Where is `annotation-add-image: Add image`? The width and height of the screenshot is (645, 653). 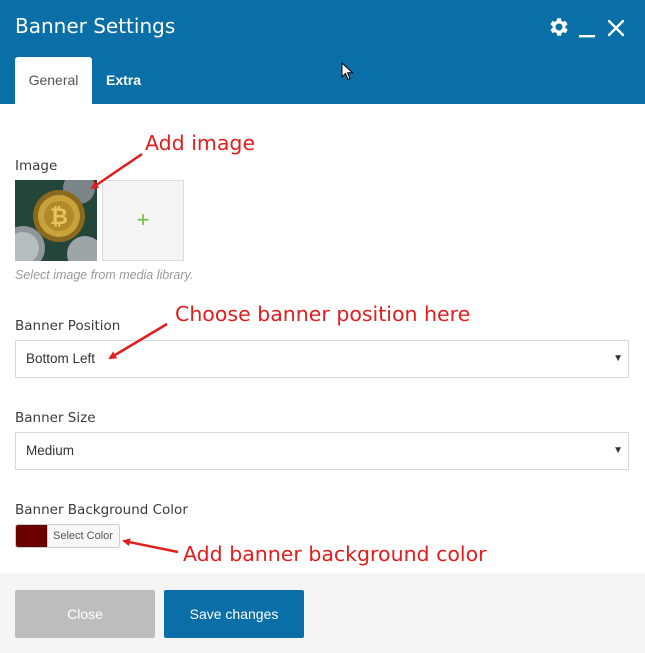
annotation-add-image: Add image is located at coordinates (200, 143).